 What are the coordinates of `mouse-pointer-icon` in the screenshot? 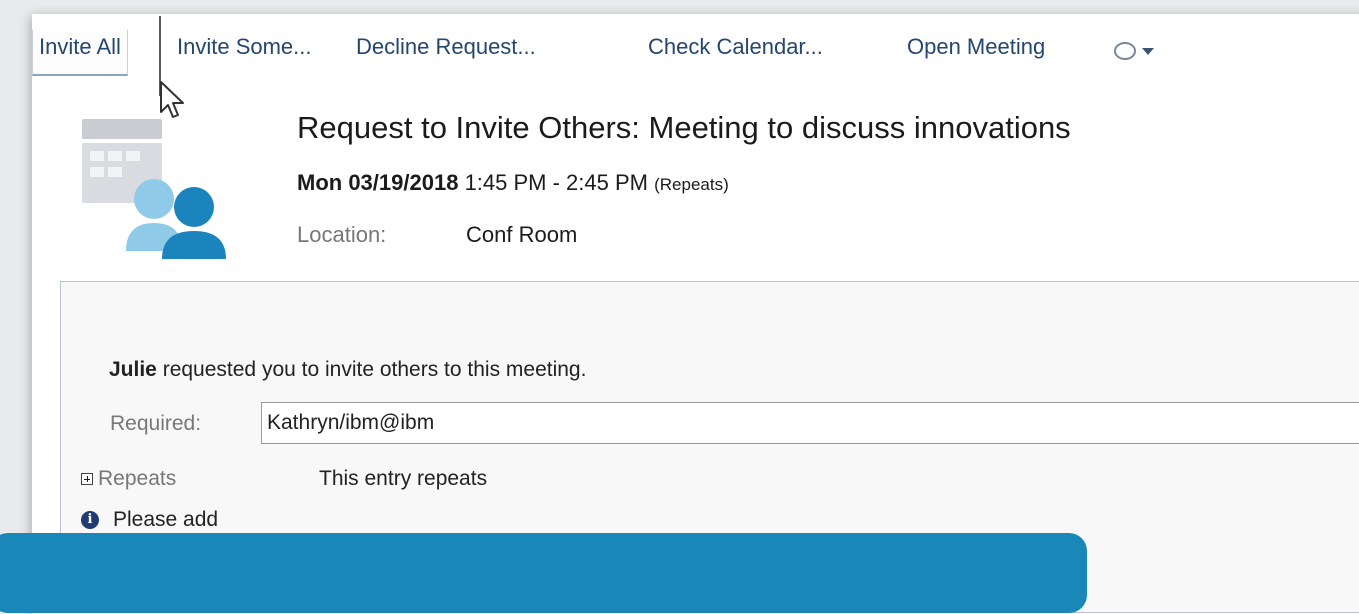 It's located at (172, 99).